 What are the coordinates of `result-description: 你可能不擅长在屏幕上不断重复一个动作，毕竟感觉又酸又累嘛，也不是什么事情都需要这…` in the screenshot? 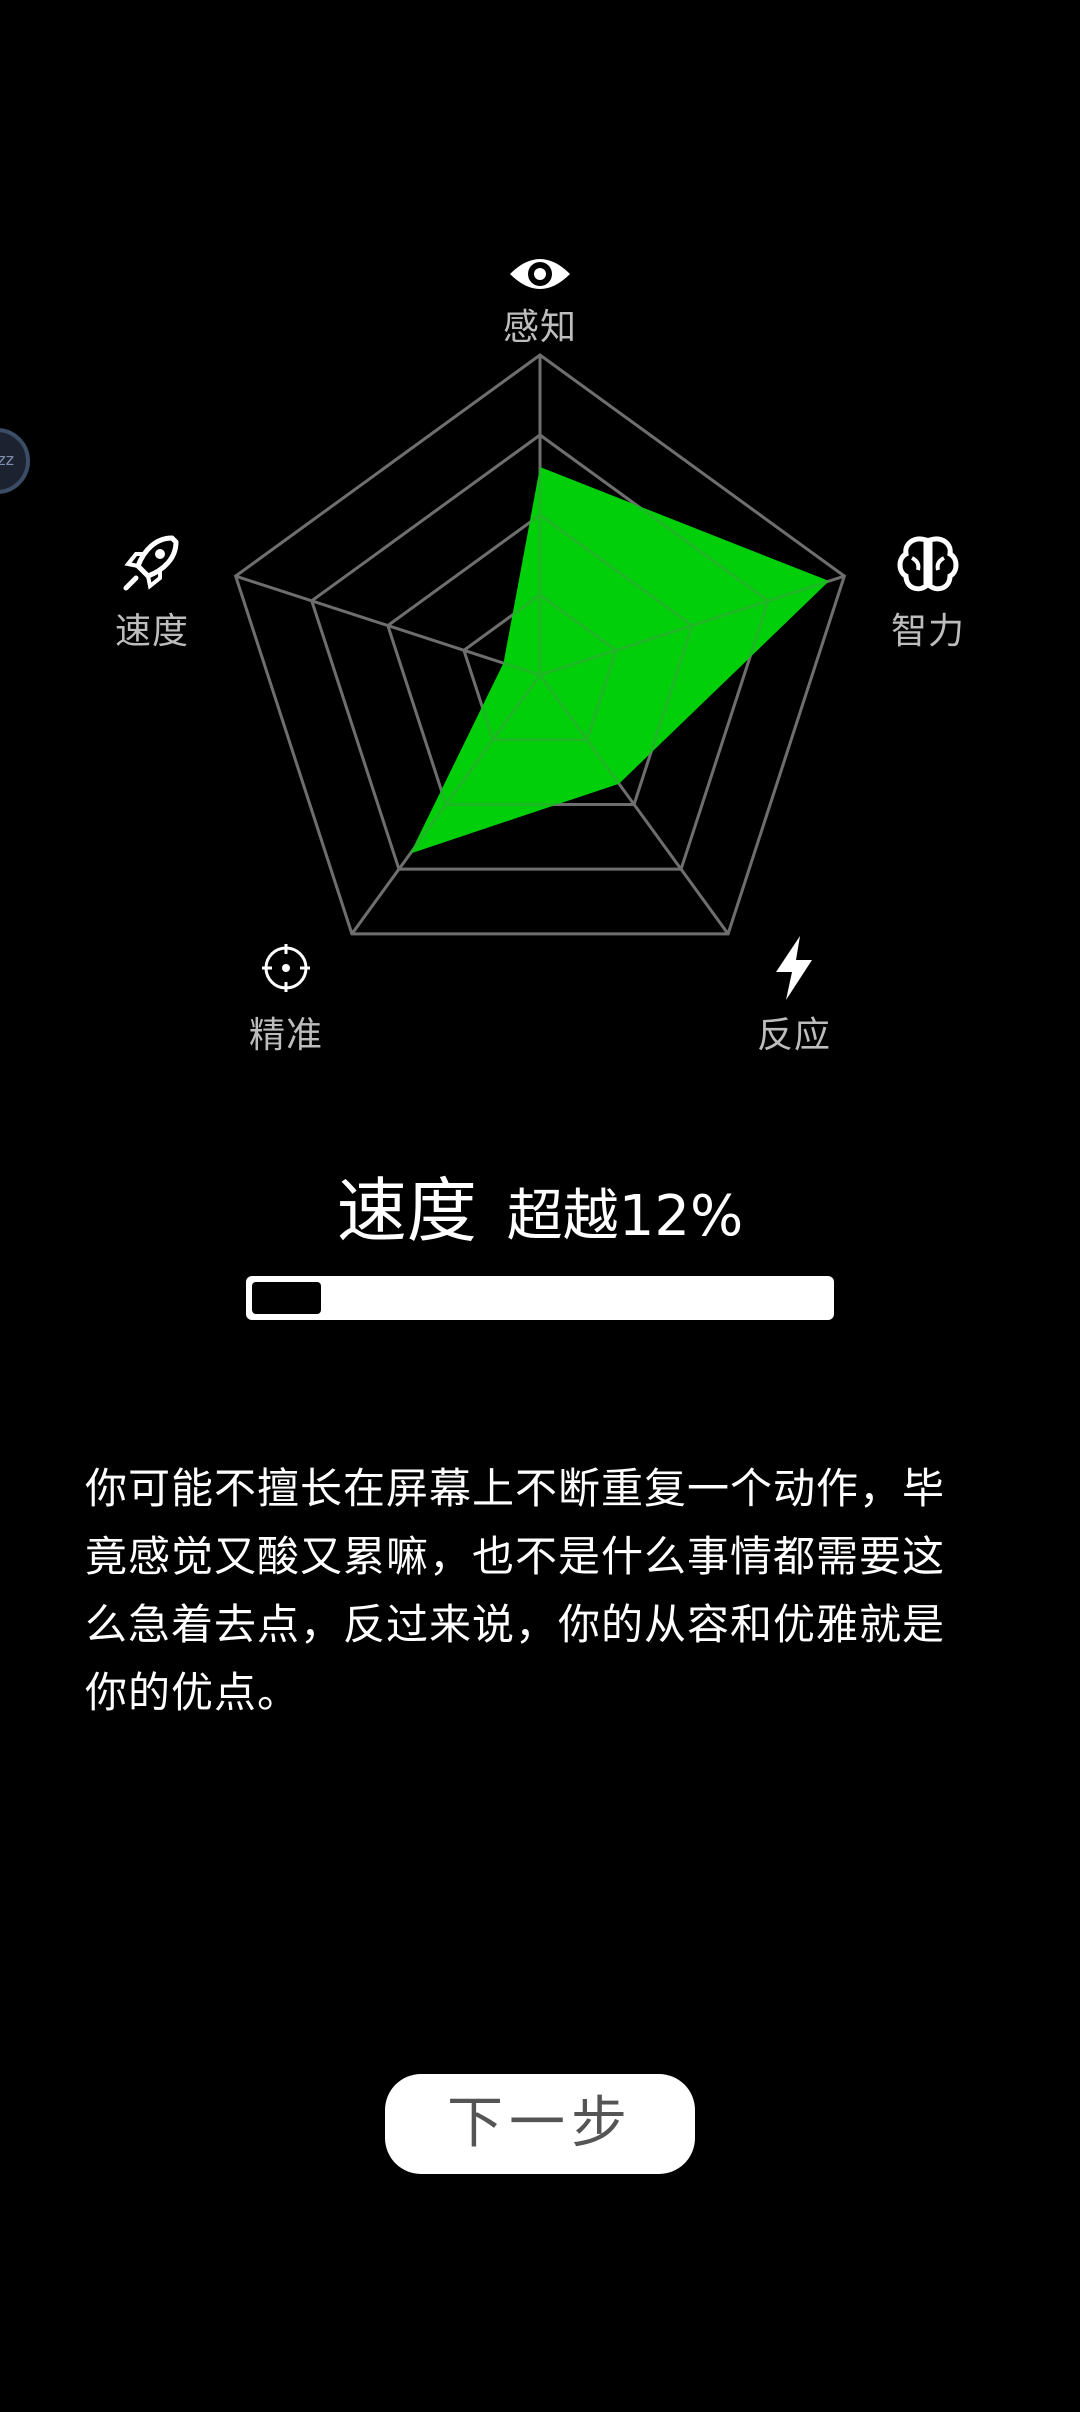 It's located at (515, 1590).